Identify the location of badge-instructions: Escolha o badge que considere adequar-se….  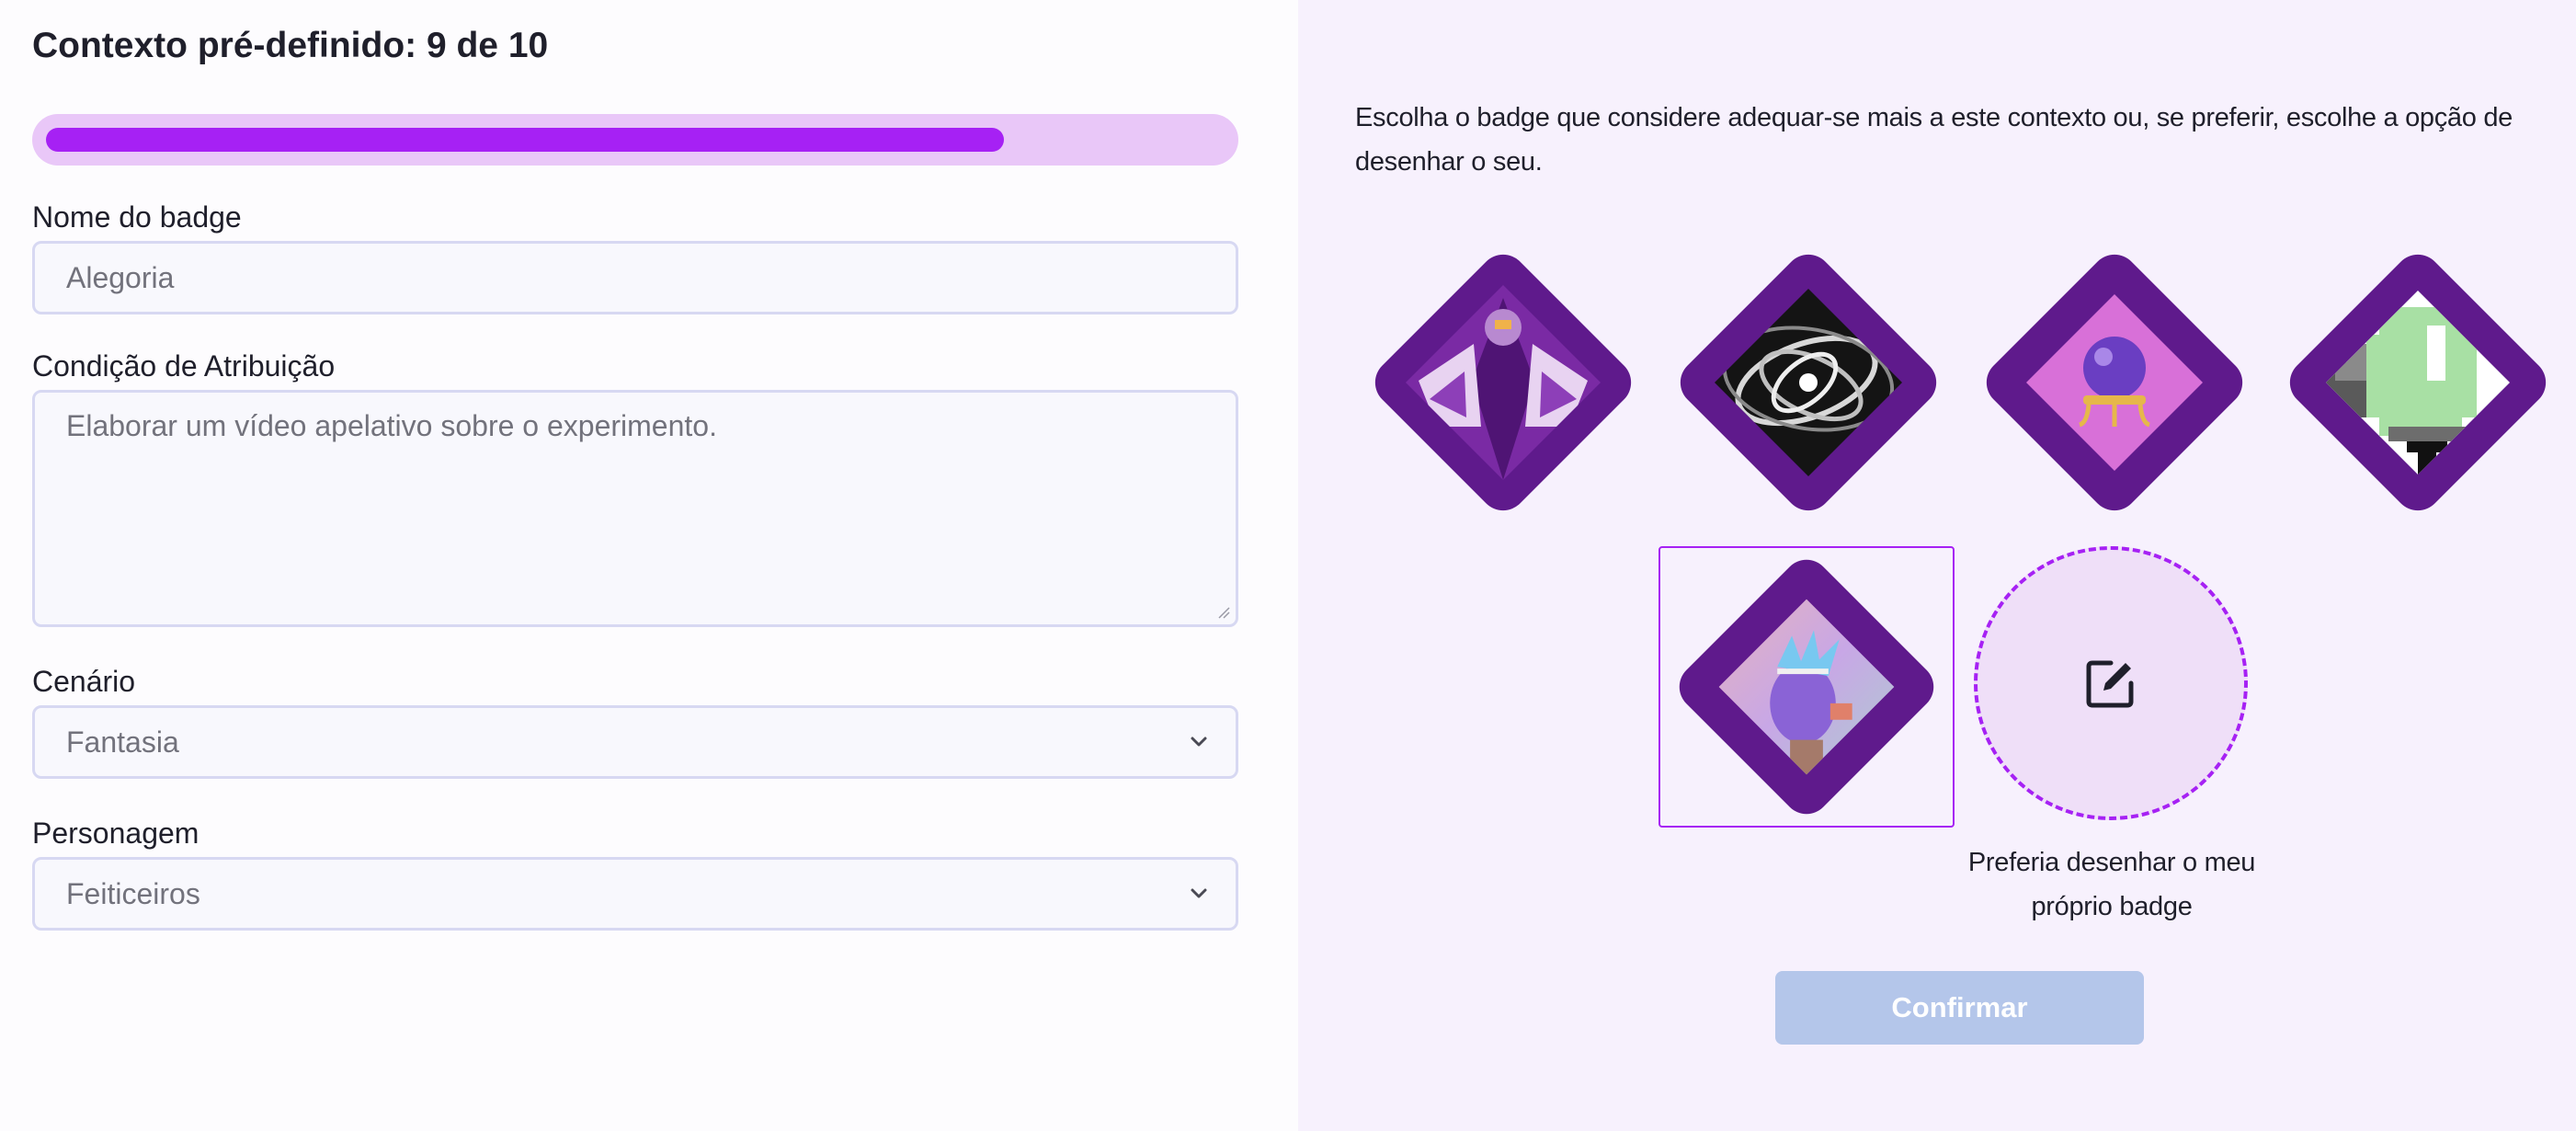
(1934, 140).